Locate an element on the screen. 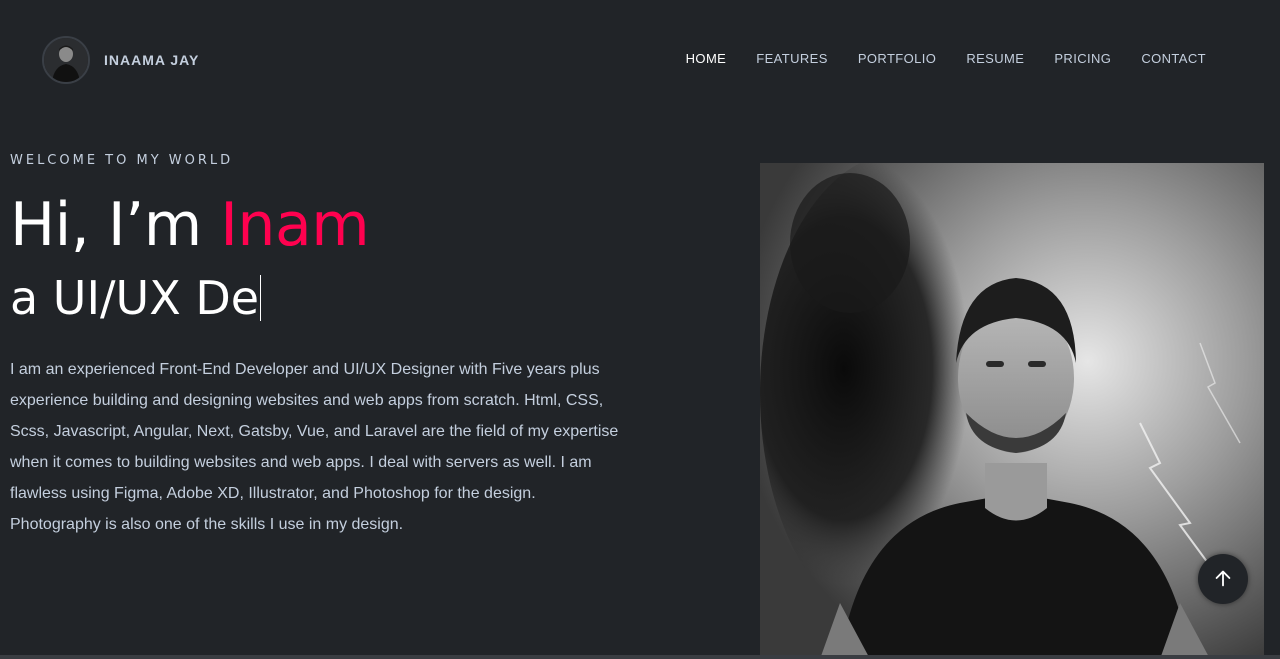  arrow-up-icon is located at coordinates (1223, 579).